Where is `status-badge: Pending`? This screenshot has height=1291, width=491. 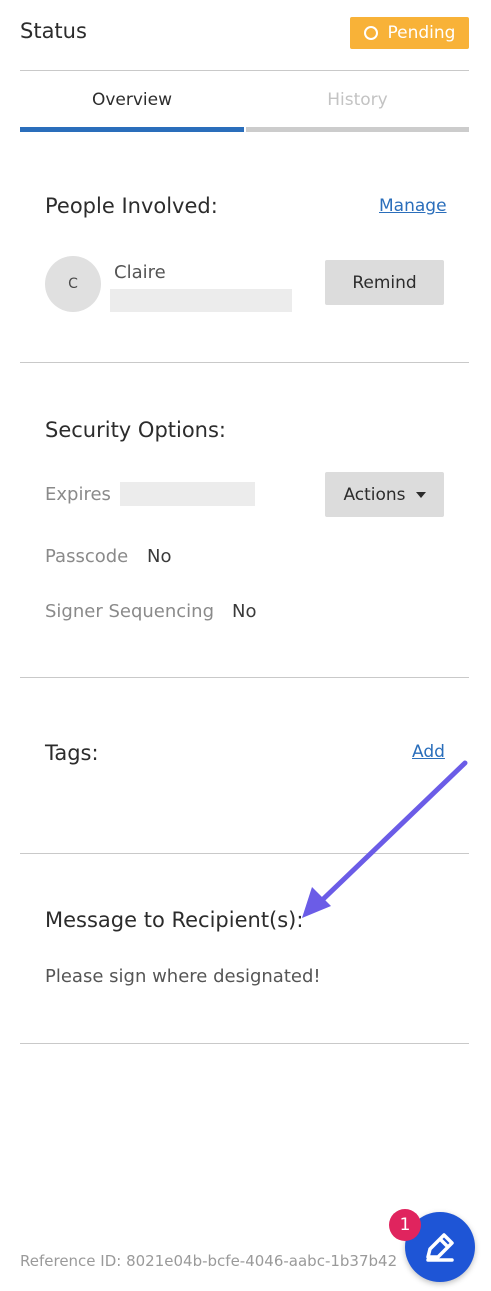
status-badge: Pending is located at coordinates (409, 33).